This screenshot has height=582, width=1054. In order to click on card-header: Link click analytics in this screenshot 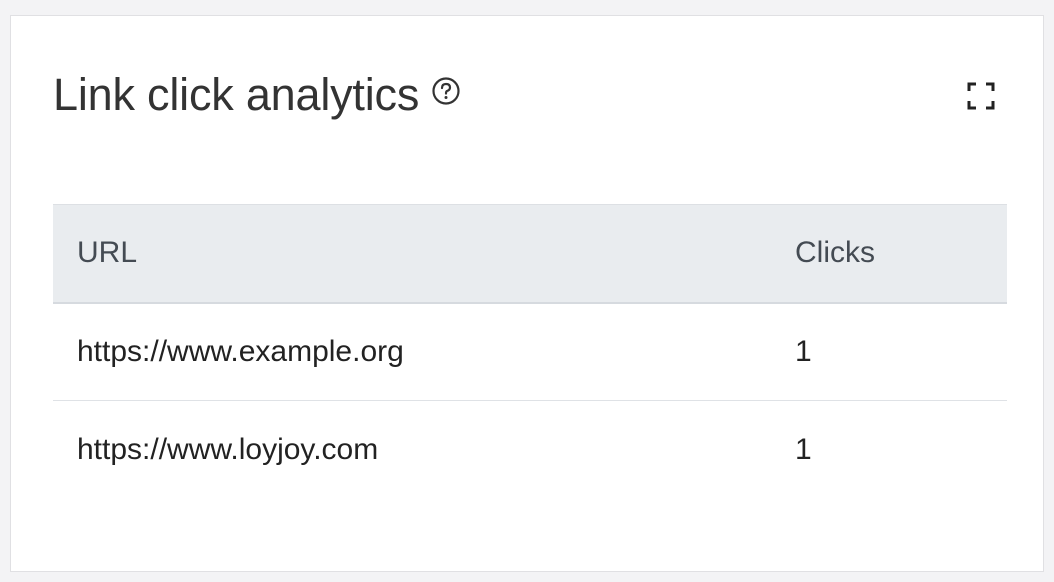, I will do `click(257, 95)`.